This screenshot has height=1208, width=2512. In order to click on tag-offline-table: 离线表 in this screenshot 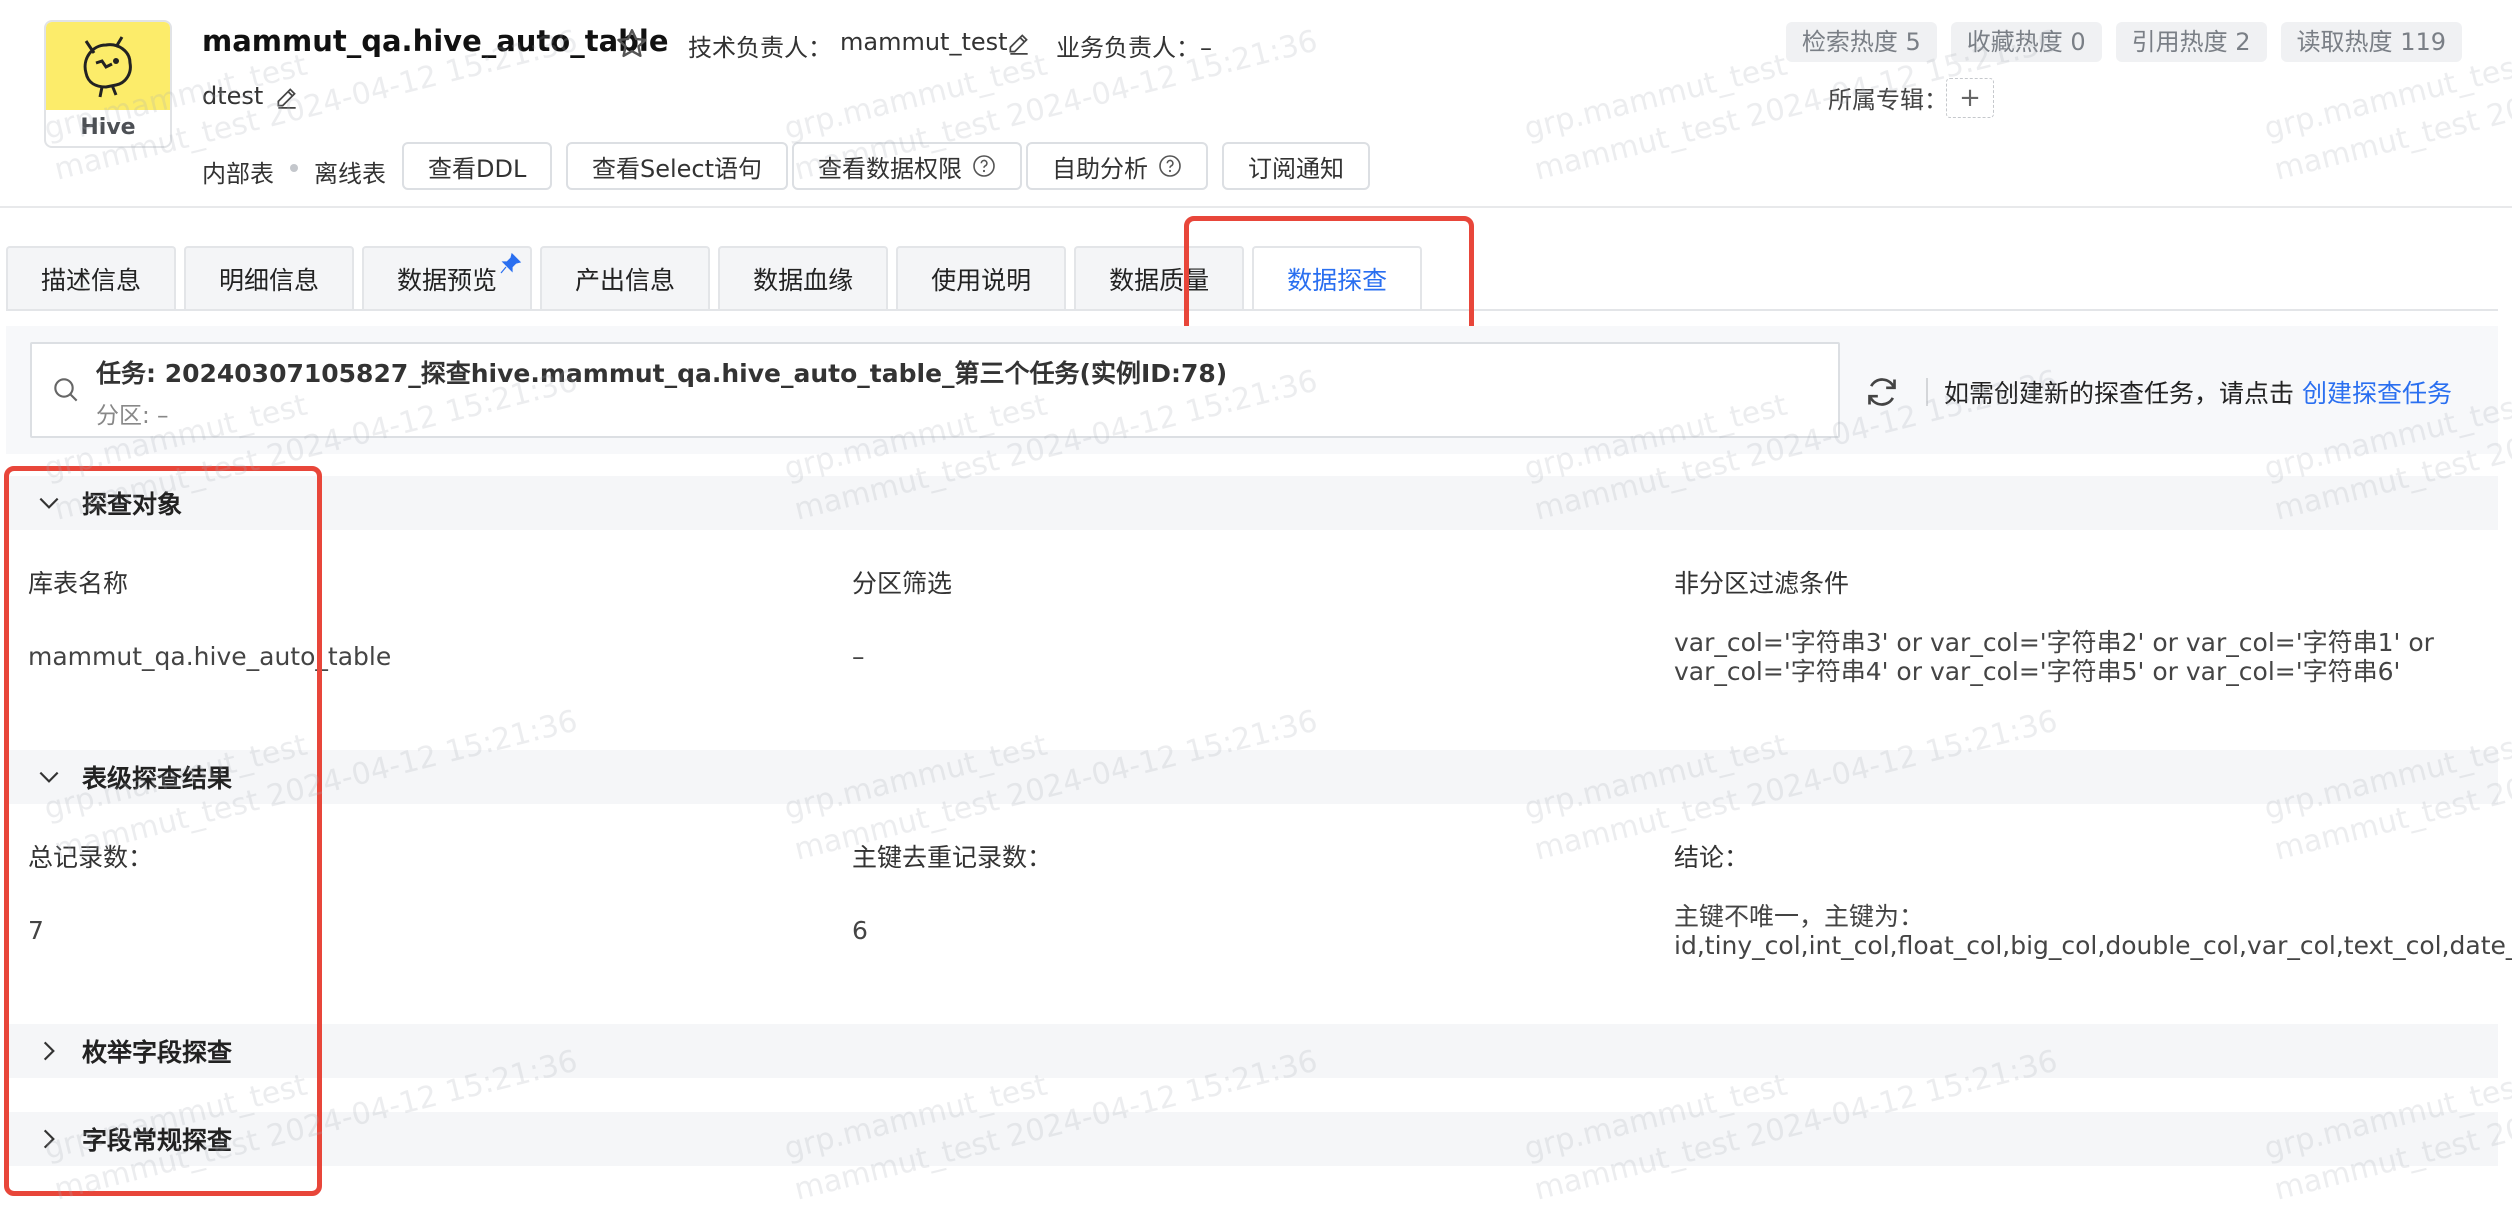, I will do `click(350, 174)`.